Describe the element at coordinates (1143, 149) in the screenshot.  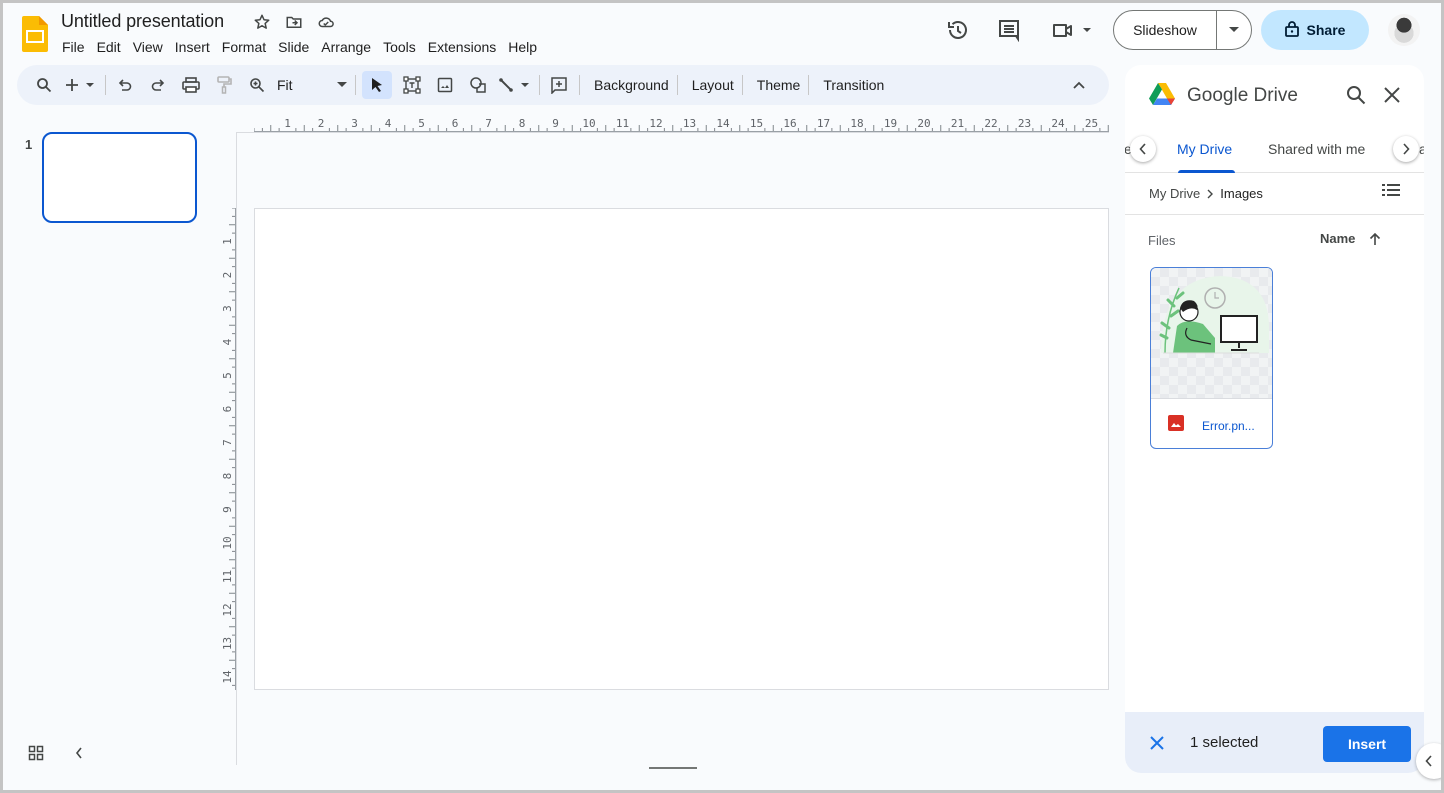
I see `tabs-scroll-left-icon` at that location.